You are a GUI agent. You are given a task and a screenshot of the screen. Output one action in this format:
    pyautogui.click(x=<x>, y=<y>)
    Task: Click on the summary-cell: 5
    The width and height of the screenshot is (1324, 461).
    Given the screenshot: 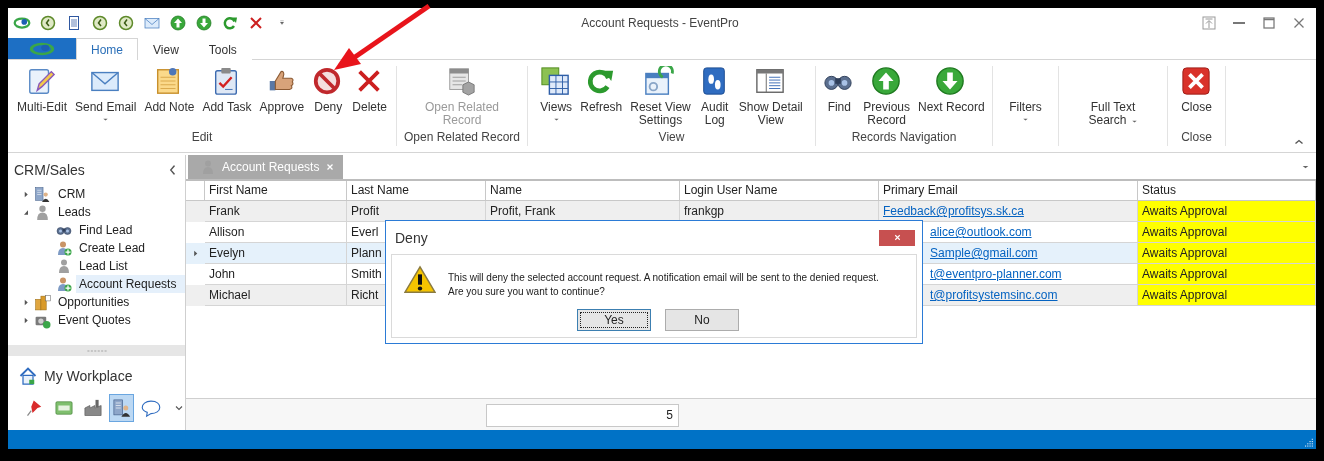 What is the action you would take?
    pyautogui.click(x=582, y=415)
    